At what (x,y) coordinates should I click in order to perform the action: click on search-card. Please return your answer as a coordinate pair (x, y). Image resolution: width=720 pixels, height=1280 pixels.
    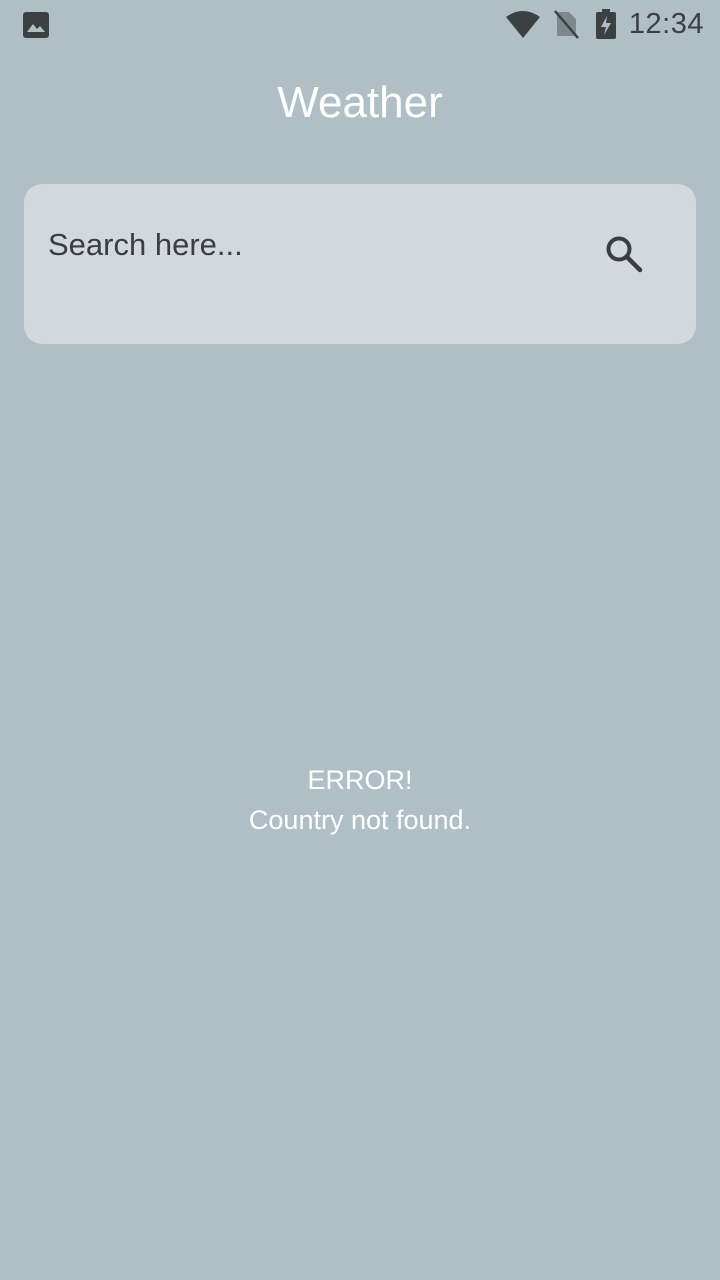
    Looking at the image, I should click on (360, 264).